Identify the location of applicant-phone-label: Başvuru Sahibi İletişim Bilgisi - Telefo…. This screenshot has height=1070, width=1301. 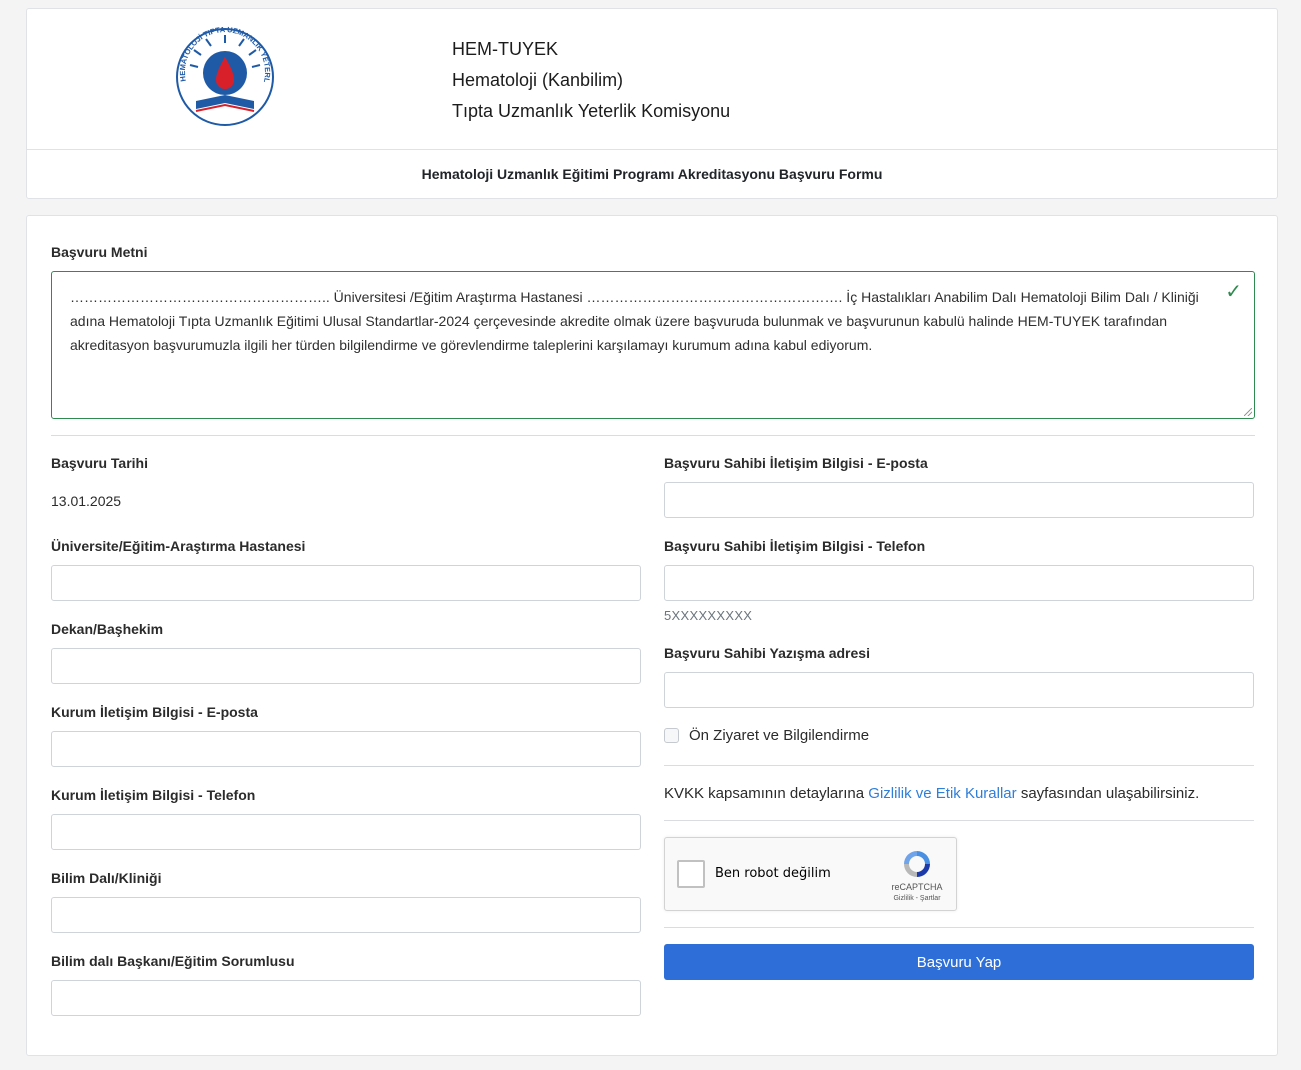
(795, 546).